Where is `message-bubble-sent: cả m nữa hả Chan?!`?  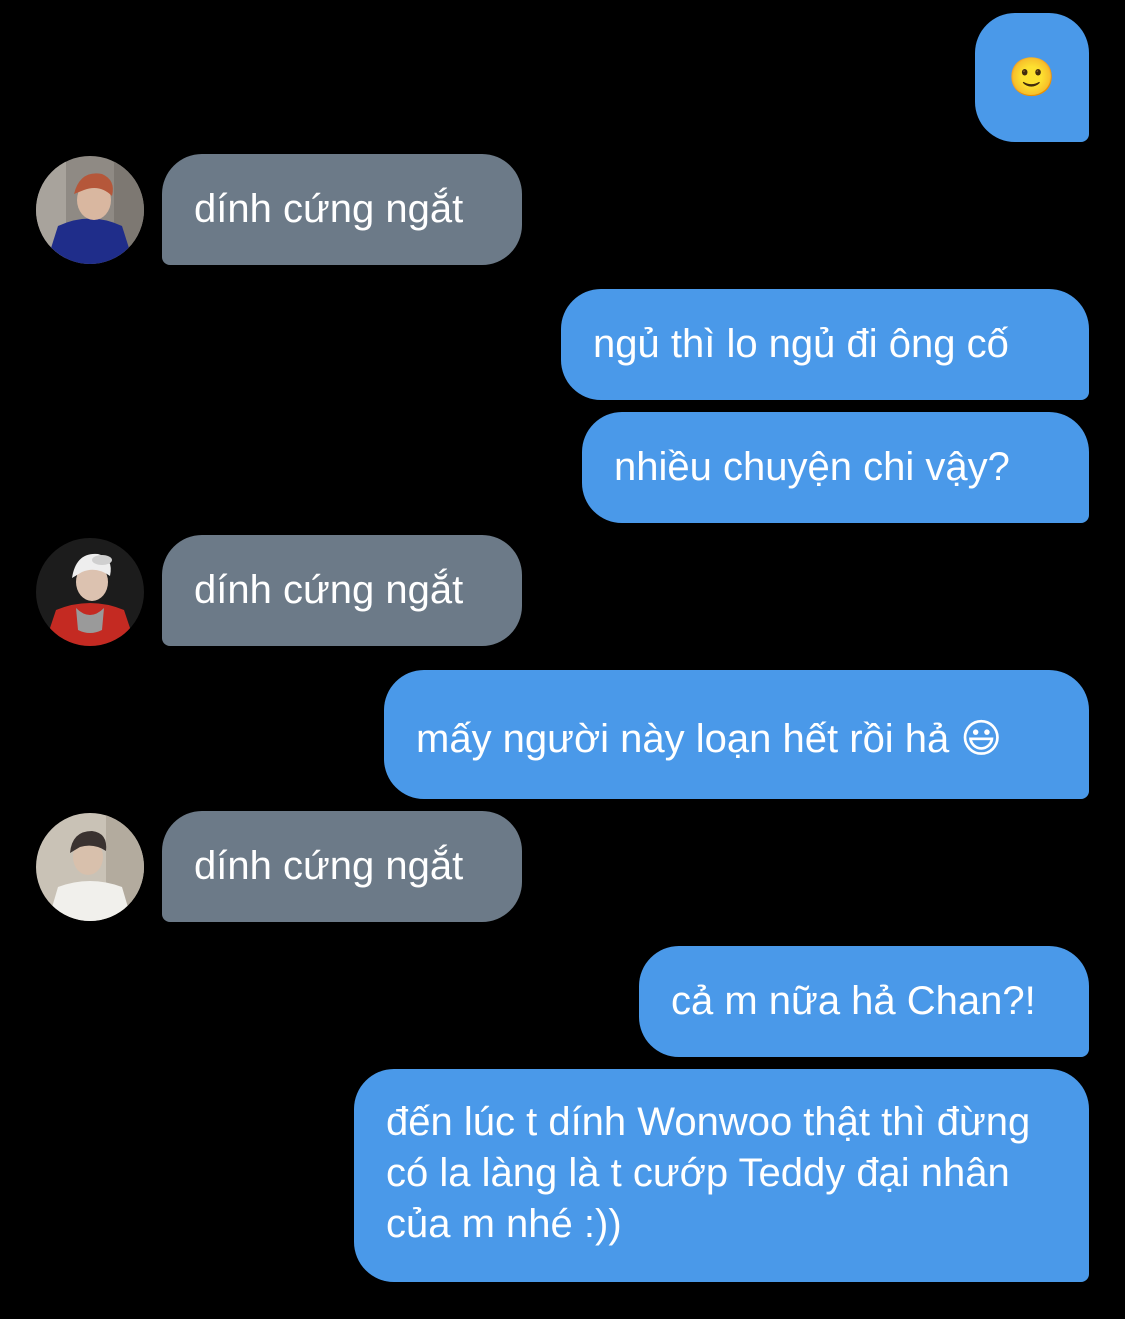 message-bubble-sent: cả m nữa hả Chan?! is located at coordinates (864, 1001).